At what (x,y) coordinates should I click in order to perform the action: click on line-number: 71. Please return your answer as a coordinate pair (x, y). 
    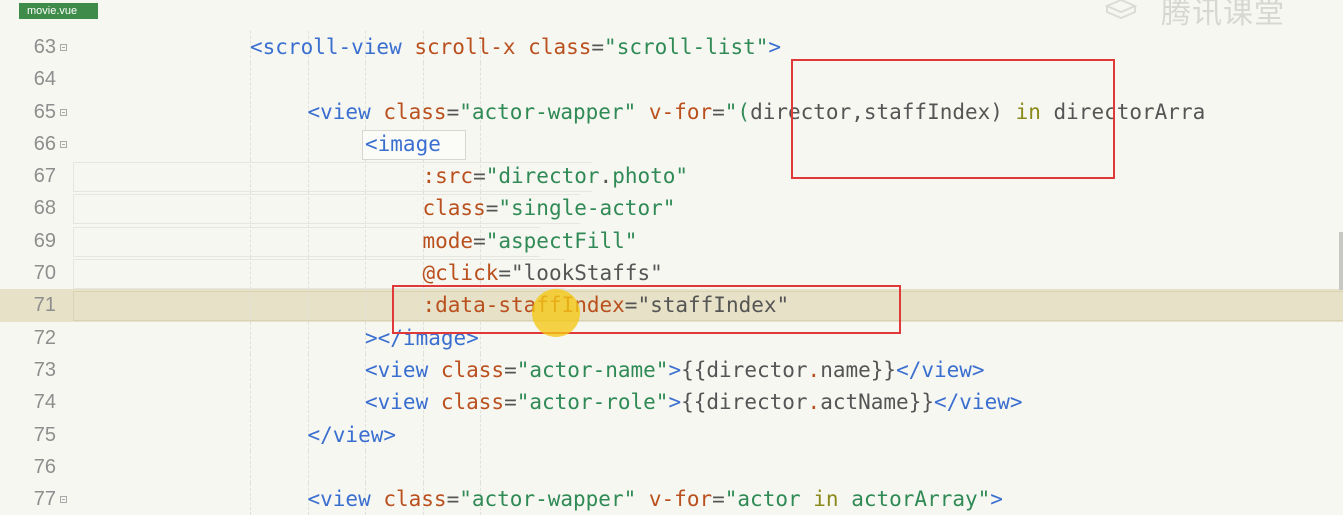
    Looking at the image, I should click on (44, 305).